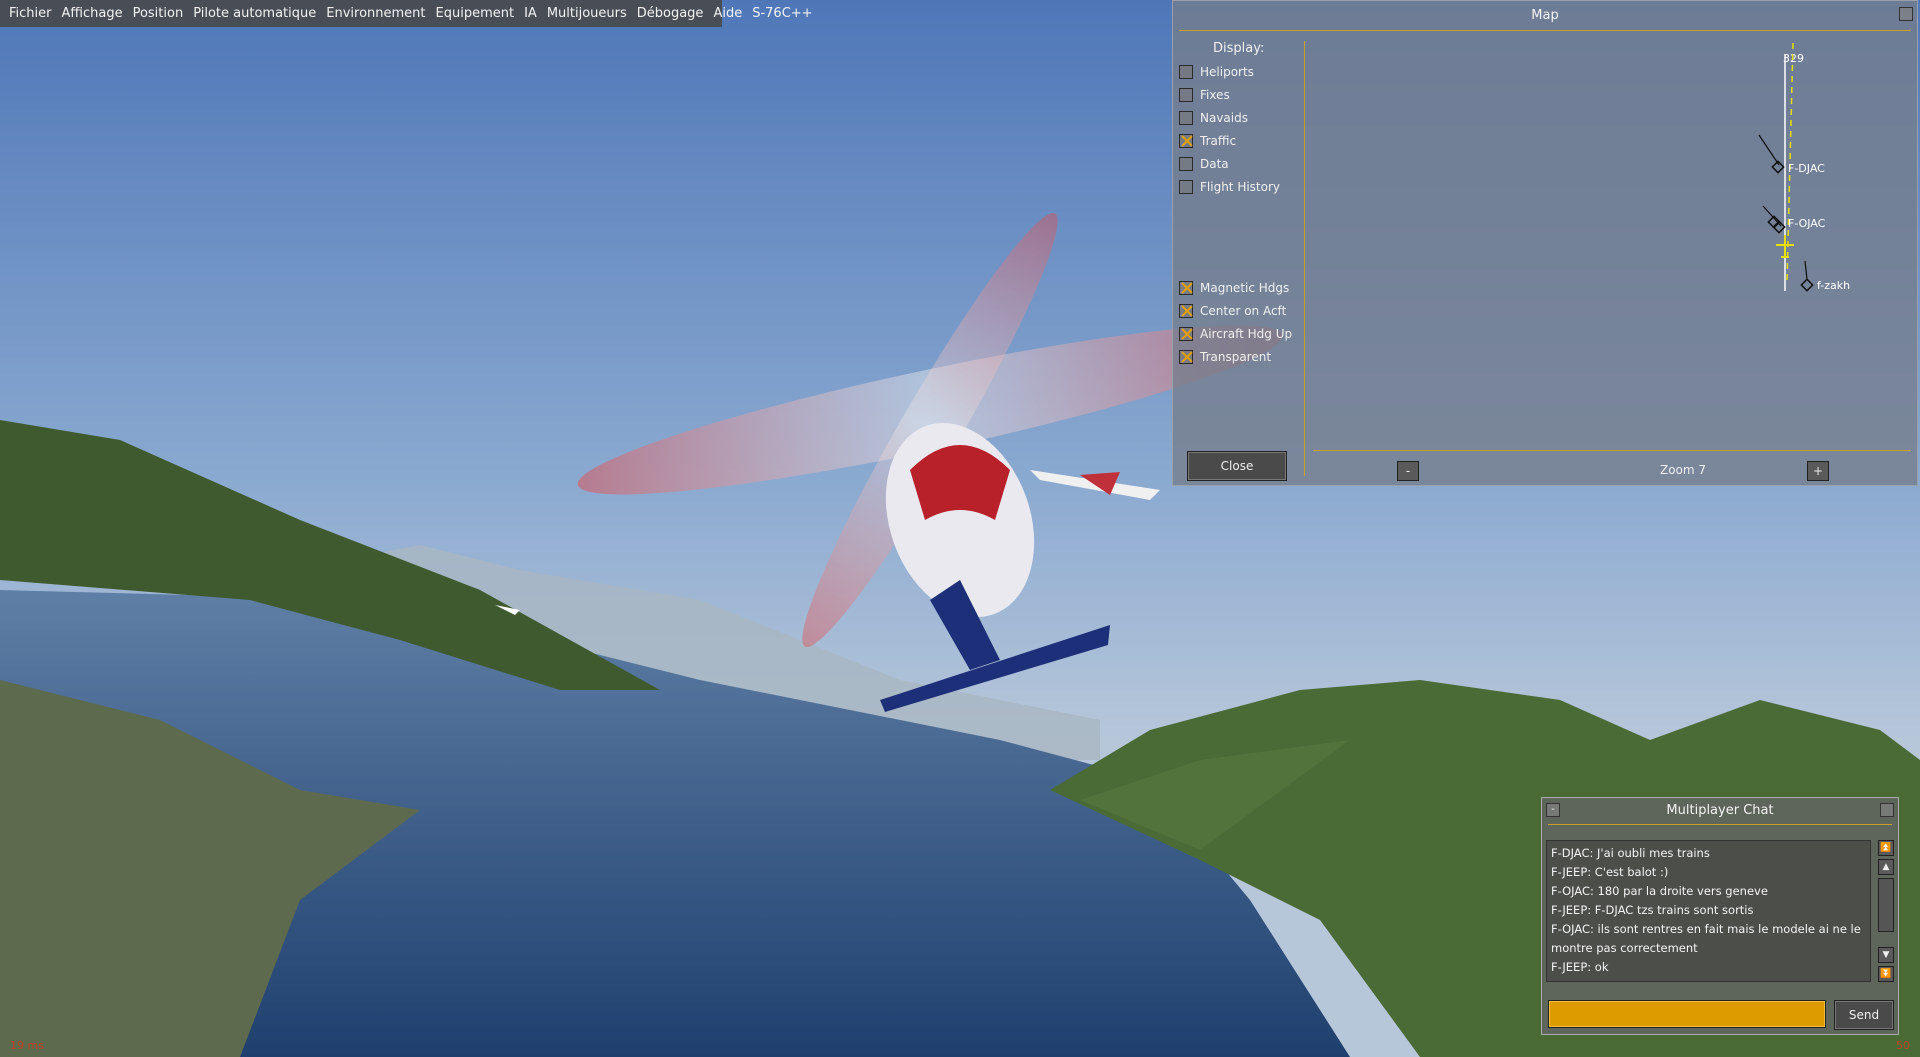 This screenshot has height=1057, width=1920. I want to click on frame-time-readout: 19 ms, so click(27, 1045).